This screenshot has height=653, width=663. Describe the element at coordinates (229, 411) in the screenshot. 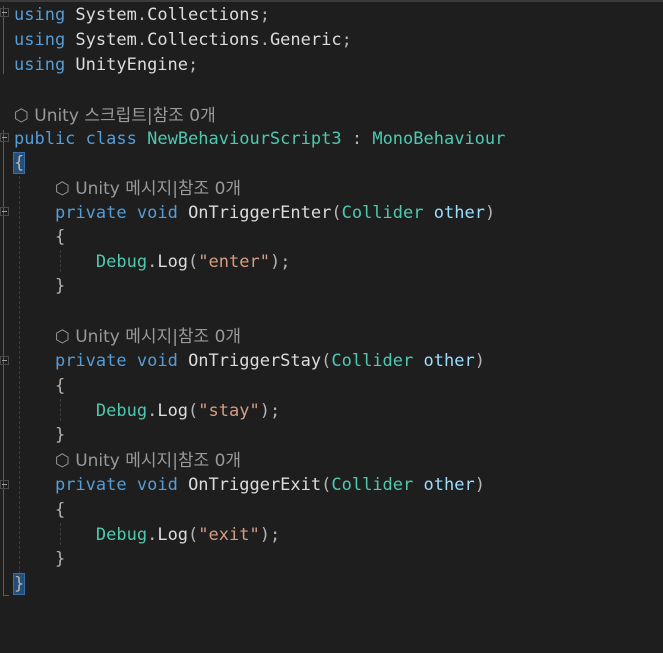

I see `token-str: "stay"` at that location.